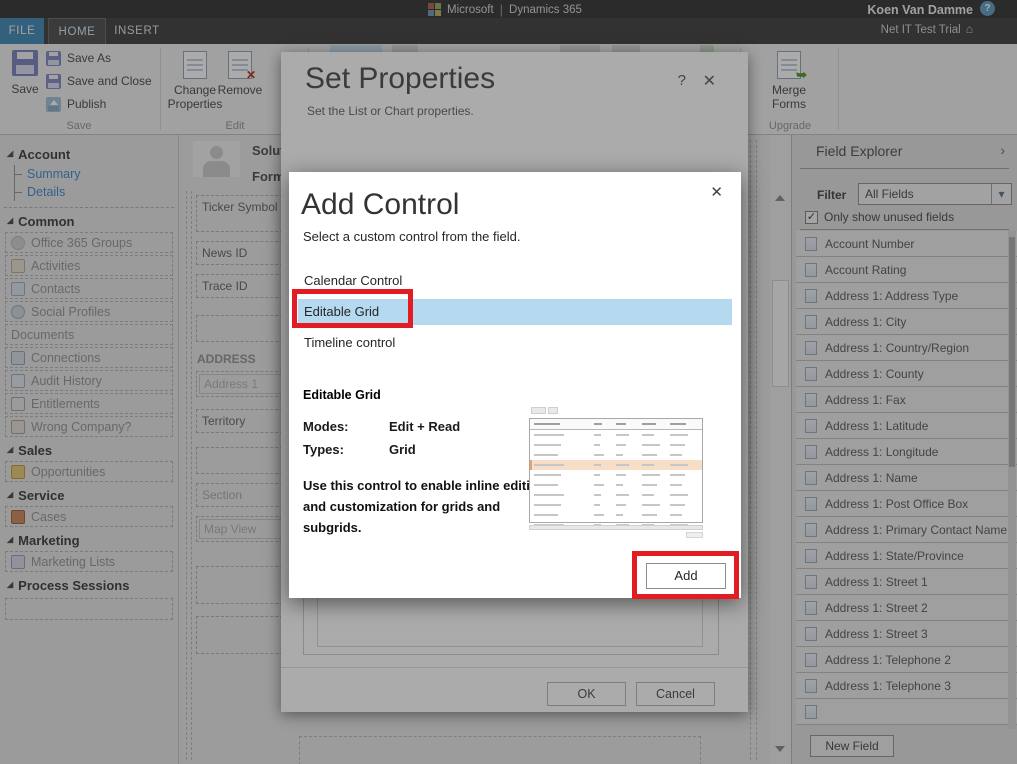  What do you see at coordinates (425, 426) in the screenshot?
I see `modes-value: Edit + Read` at bounding box center [425, 426].